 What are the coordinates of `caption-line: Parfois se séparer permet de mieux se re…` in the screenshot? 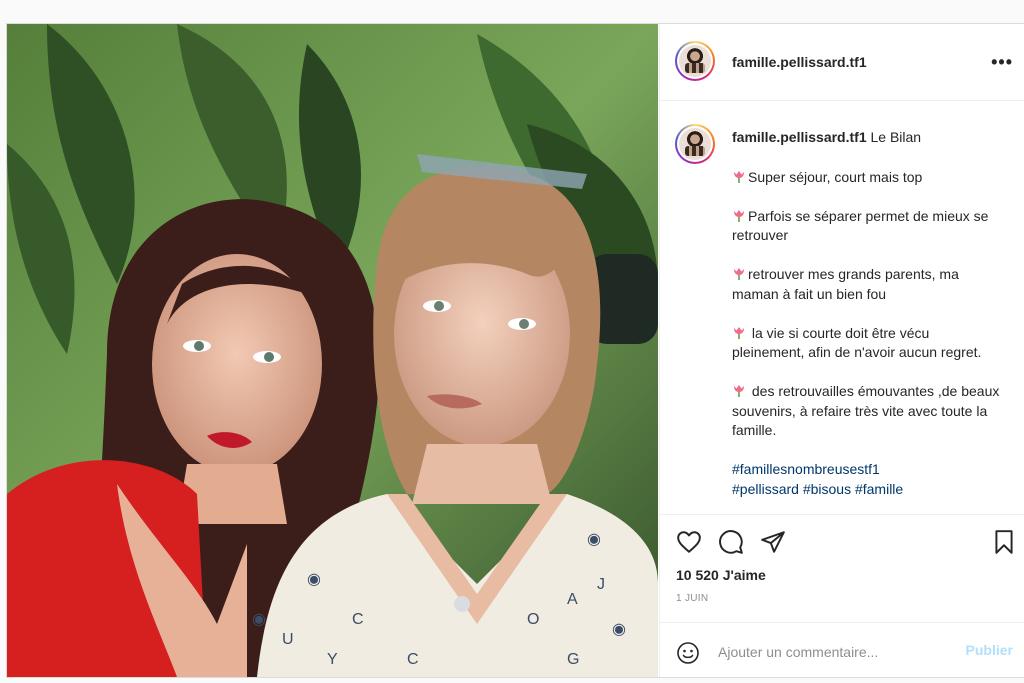 It's located at (860, 225).